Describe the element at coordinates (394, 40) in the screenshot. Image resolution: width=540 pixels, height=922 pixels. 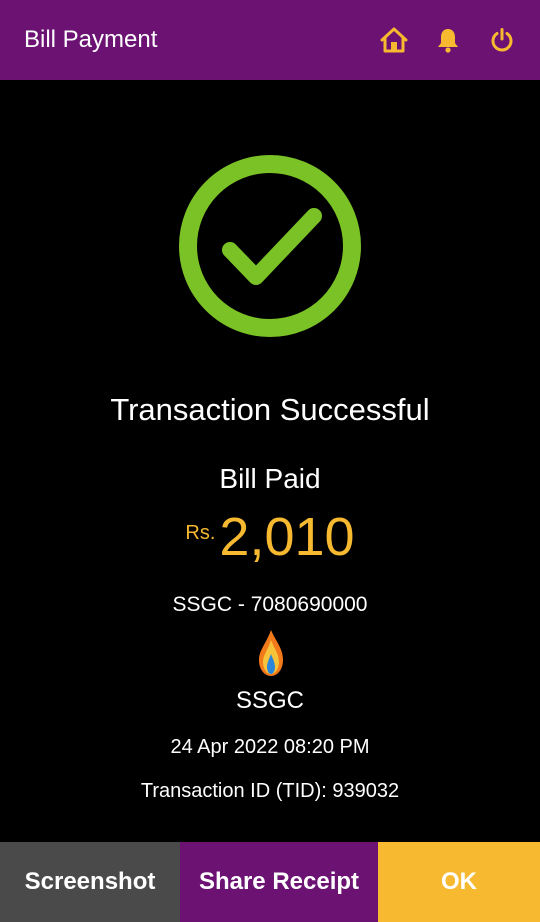
I see `home-icon` at that location.